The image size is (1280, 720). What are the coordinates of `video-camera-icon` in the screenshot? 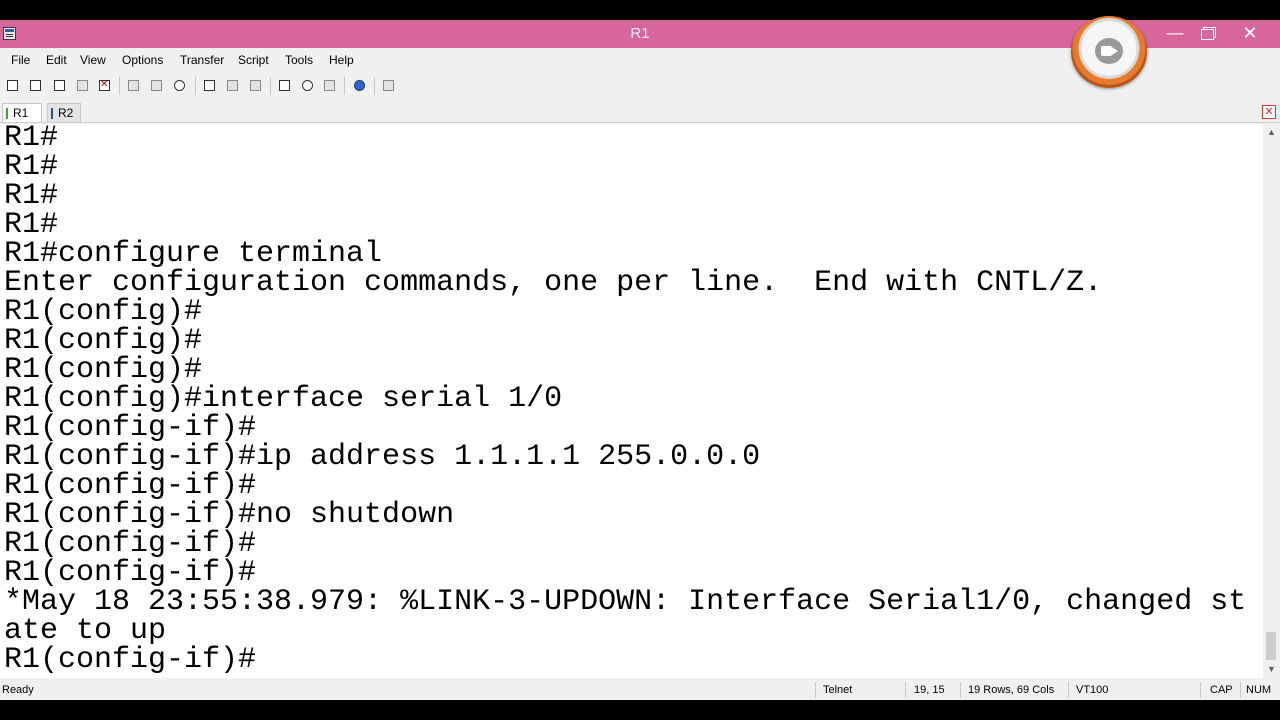 It's located at (1109, 51).